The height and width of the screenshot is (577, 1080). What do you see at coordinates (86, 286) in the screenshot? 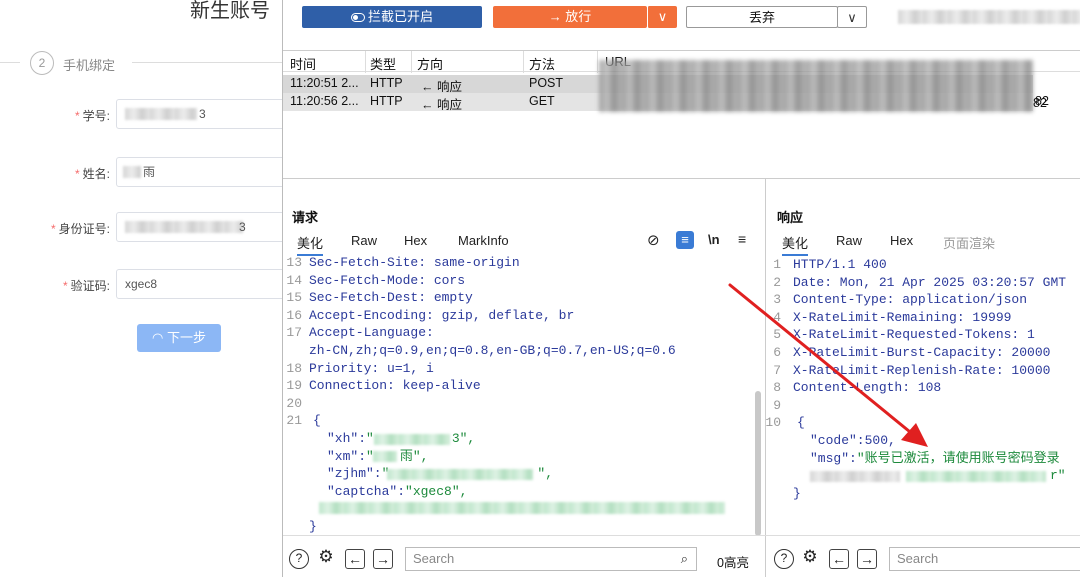
I see `captcha-label: * 验证码:` at bounding box center [86, 286].